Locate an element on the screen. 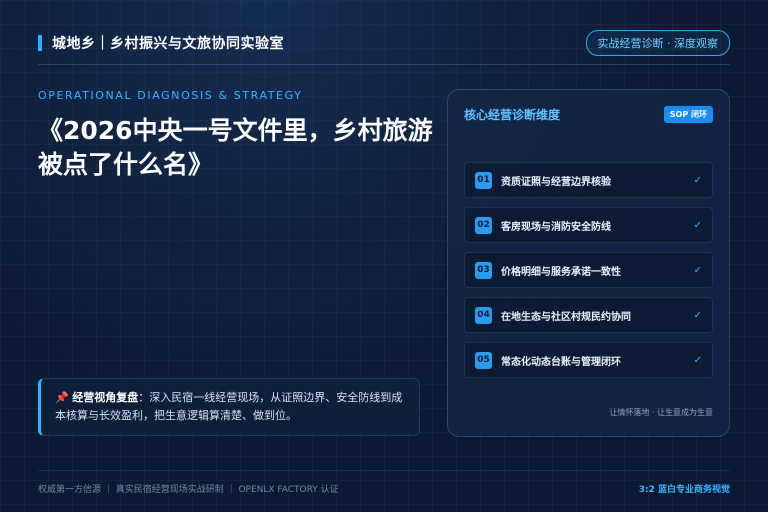  header-divider is located at coordinates (384, 64).